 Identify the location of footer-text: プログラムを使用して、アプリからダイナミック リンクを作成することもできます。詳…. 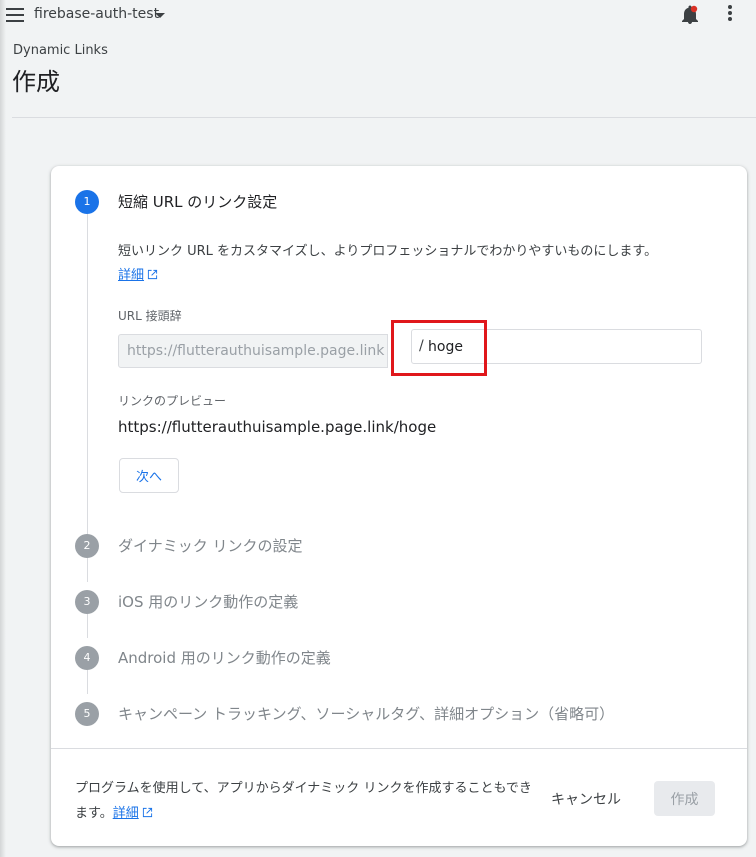
(303, 801).